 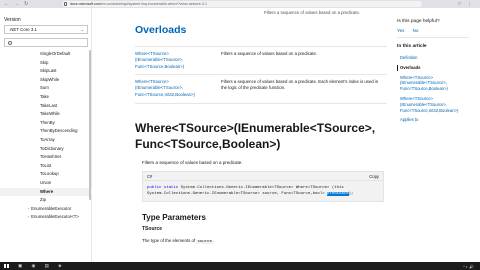 I want to click on sidebar-item-tohashset: ToHashSet, so click(x=46, y=157).